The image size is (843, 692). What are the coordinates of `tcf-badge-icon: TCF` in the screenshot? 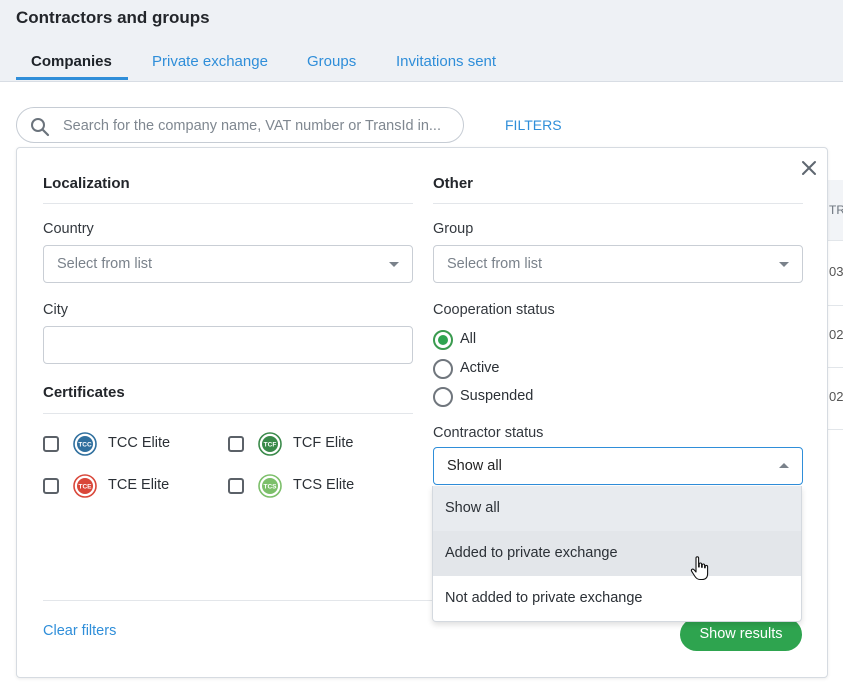 It's located at (270, 444).